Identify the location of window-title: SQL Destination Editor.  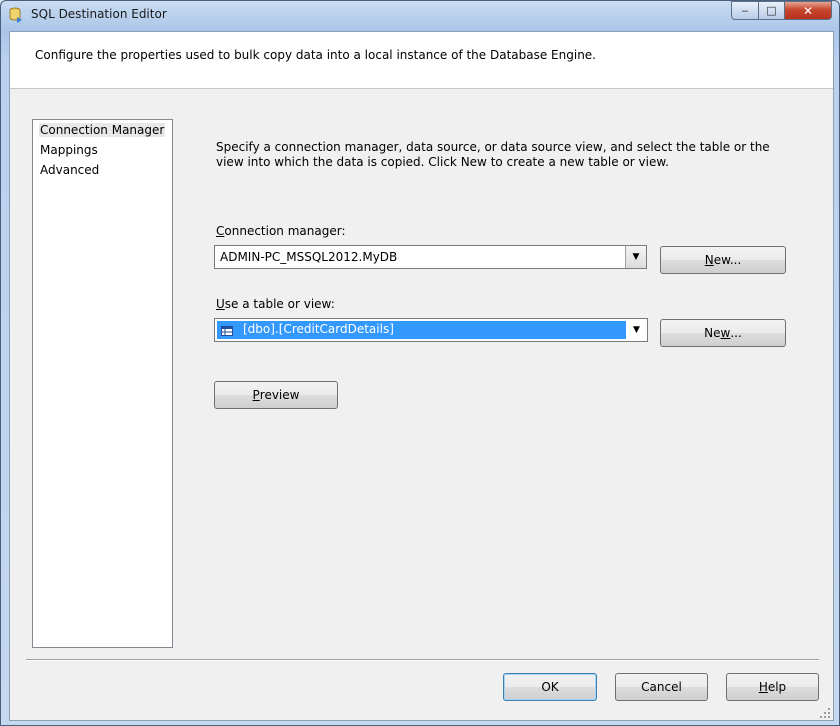
(99, 14).